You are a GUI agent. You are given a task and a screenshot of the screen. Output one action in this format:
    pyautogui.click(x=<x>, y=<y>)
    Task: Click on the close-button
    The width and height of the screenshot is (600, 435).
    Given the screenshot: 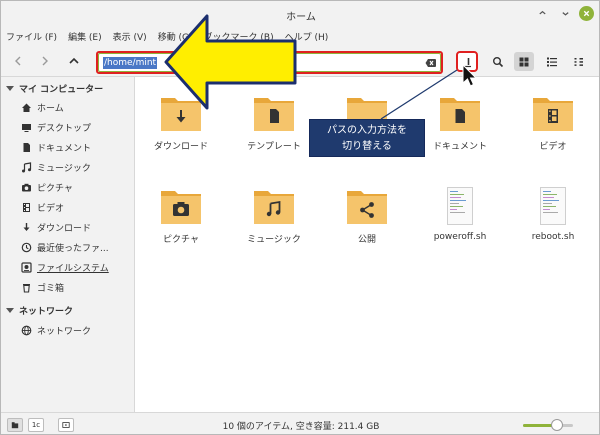 What is the action you would take?
    pyautogui.click(x=586, y=13)
    